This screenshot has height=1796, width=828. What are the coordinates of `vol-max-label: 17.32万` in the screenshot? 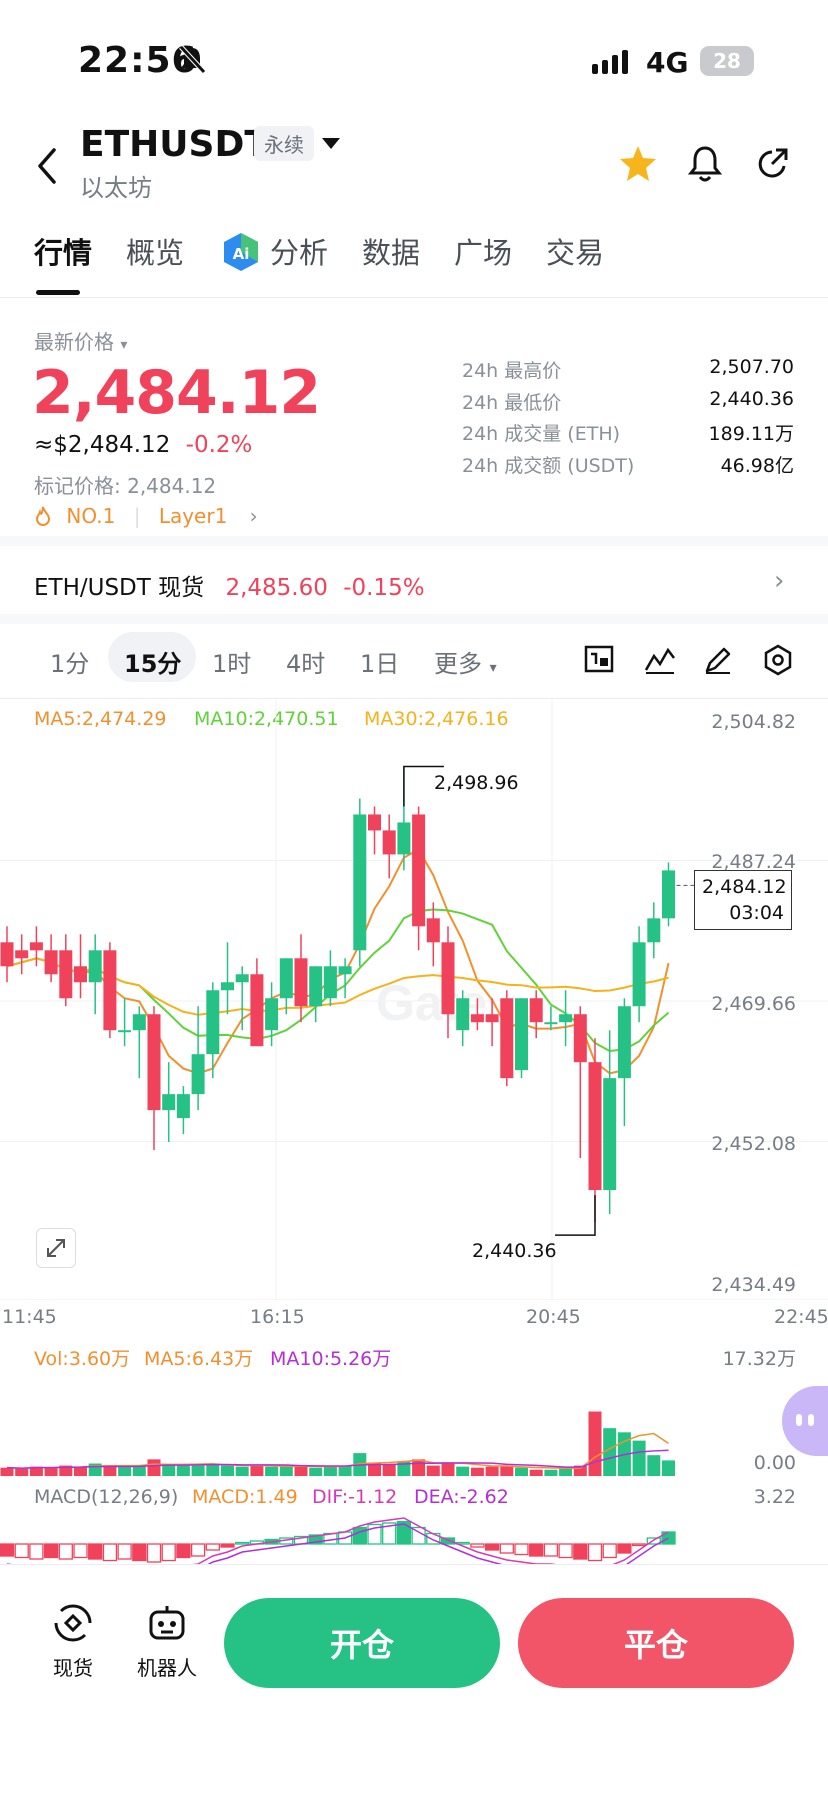 It's located at (759, 1359).